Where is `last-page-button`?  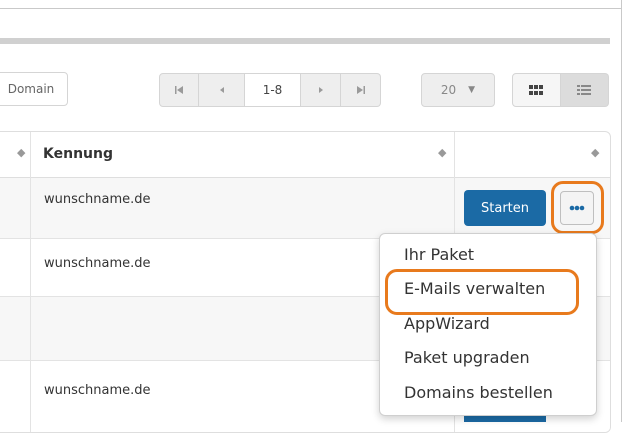
last-page-button is located at coordinates (361, 90).